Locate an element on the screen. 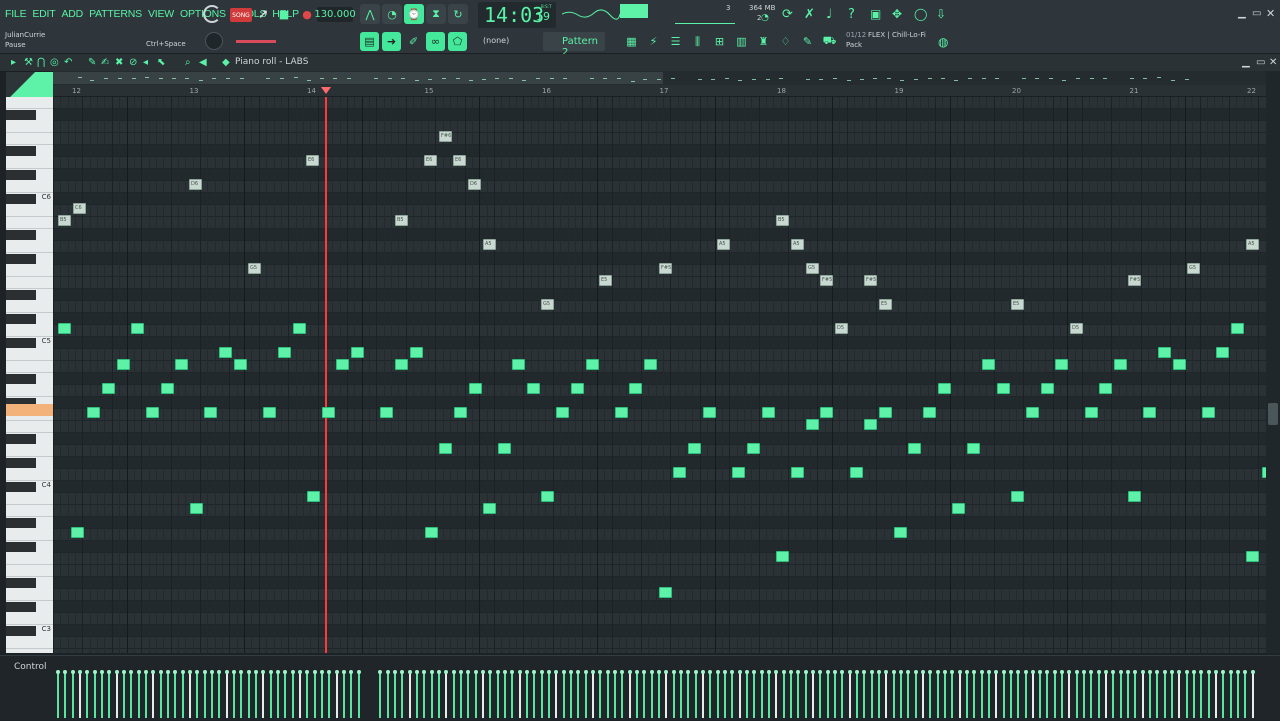 The image size is (1280, 721). refresh-icon: ⟳ is located at coordinates (787, 14).